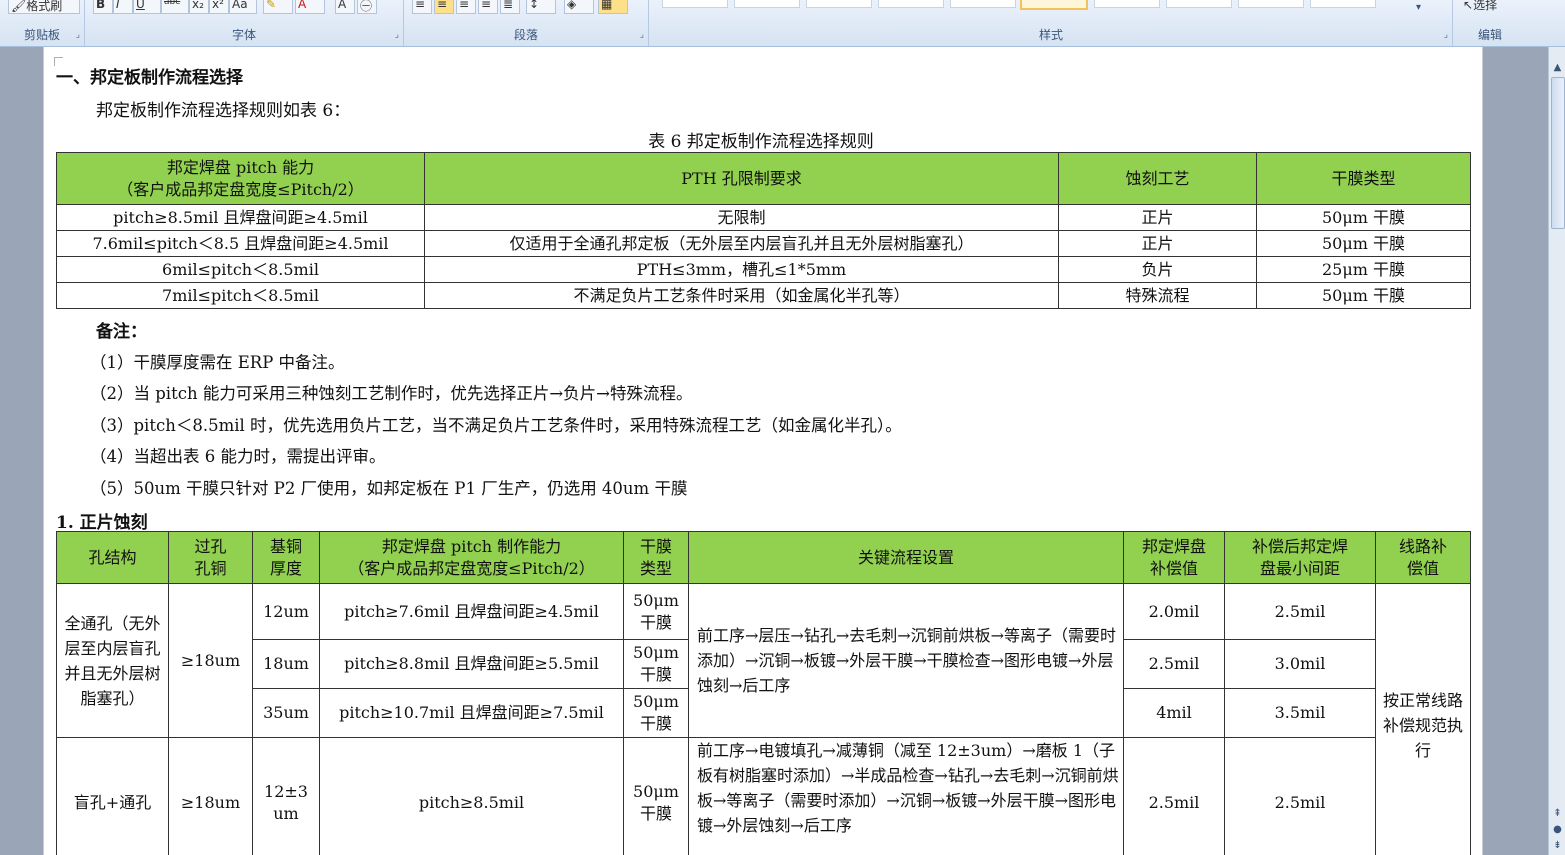 This screenshot has width=1565, height=855. I want to click on change-case-icon: Aa, so click(243, 7).